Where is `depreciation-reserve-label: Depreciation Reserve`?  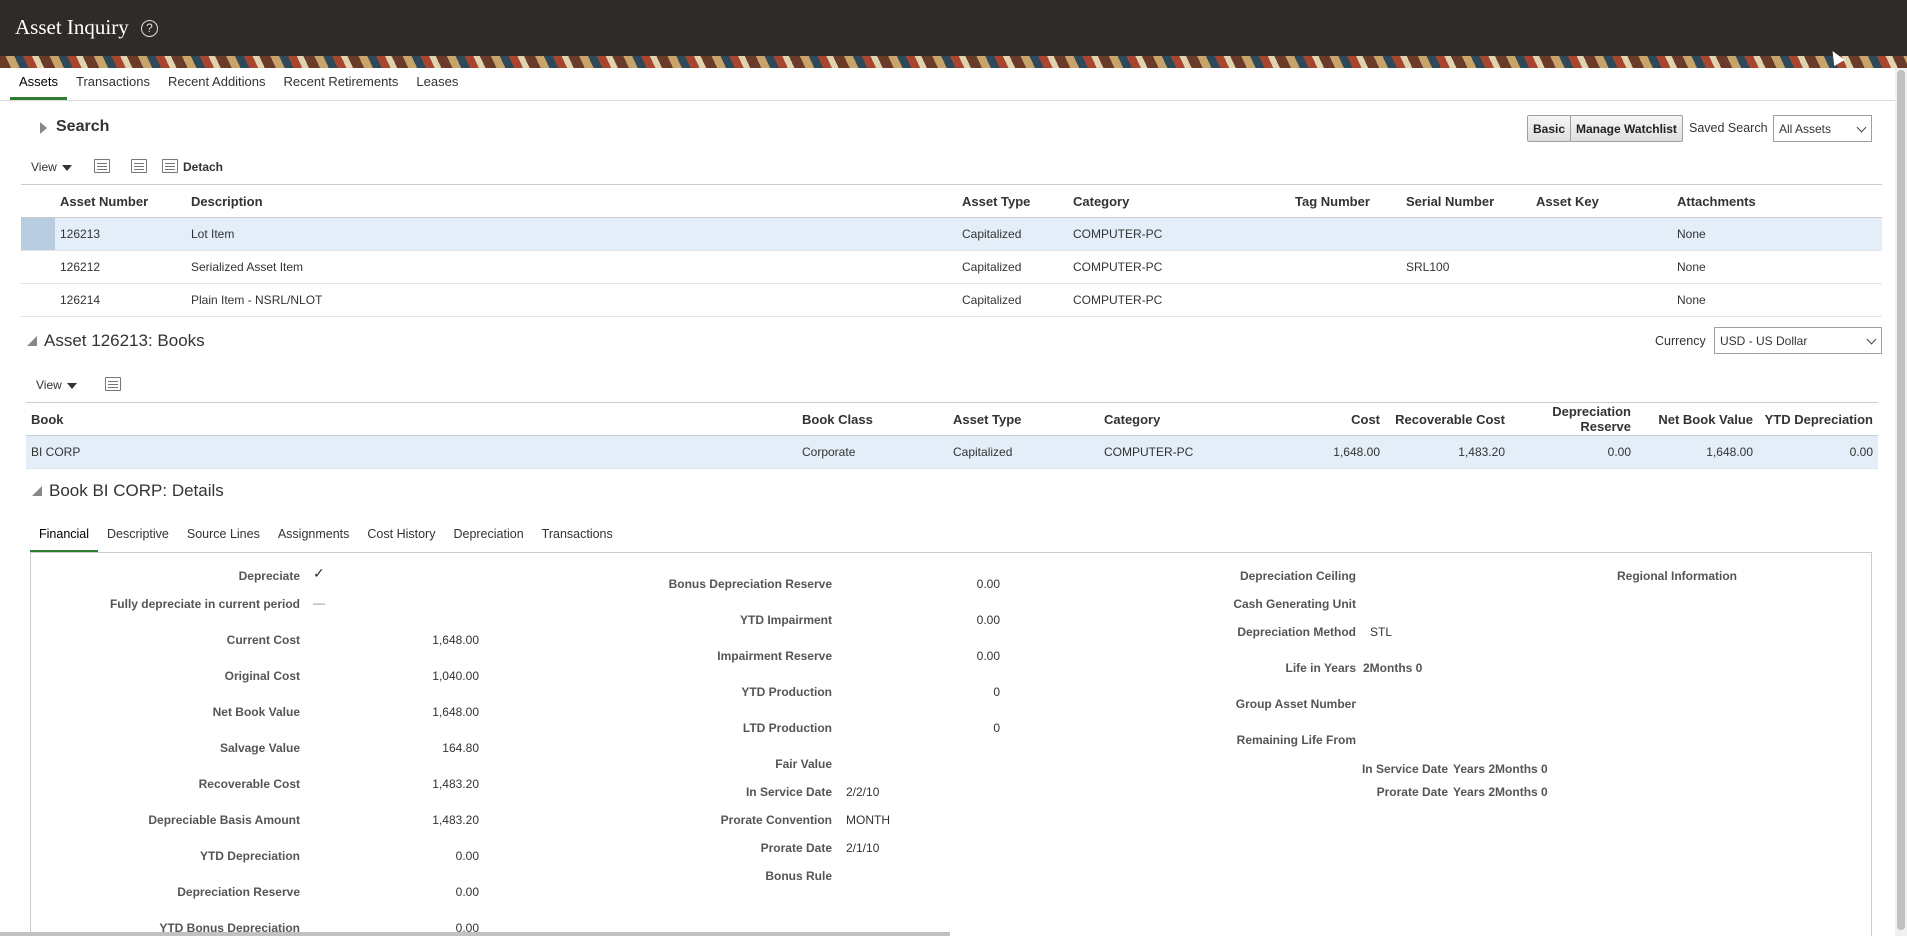 depreciation-reserve-label: Depreciation Reserve is located at coordinates (238, 892).